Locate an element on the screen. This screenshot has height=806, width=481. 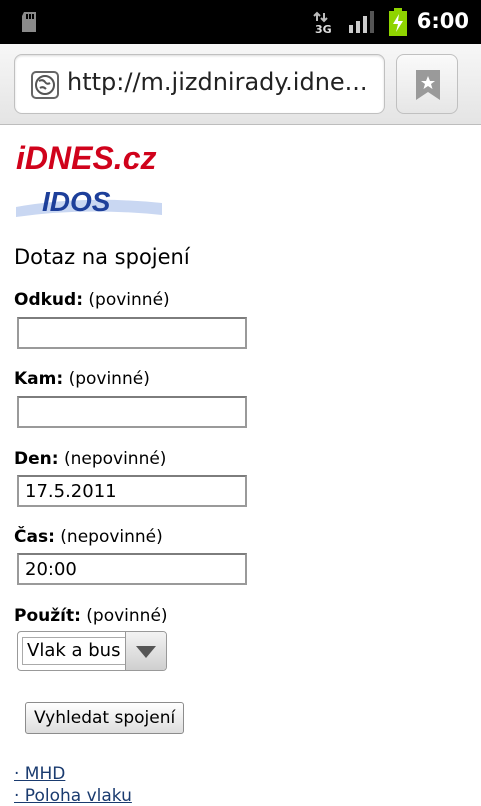
network-3g-icon: 3G is located at coordinates (322, 23).